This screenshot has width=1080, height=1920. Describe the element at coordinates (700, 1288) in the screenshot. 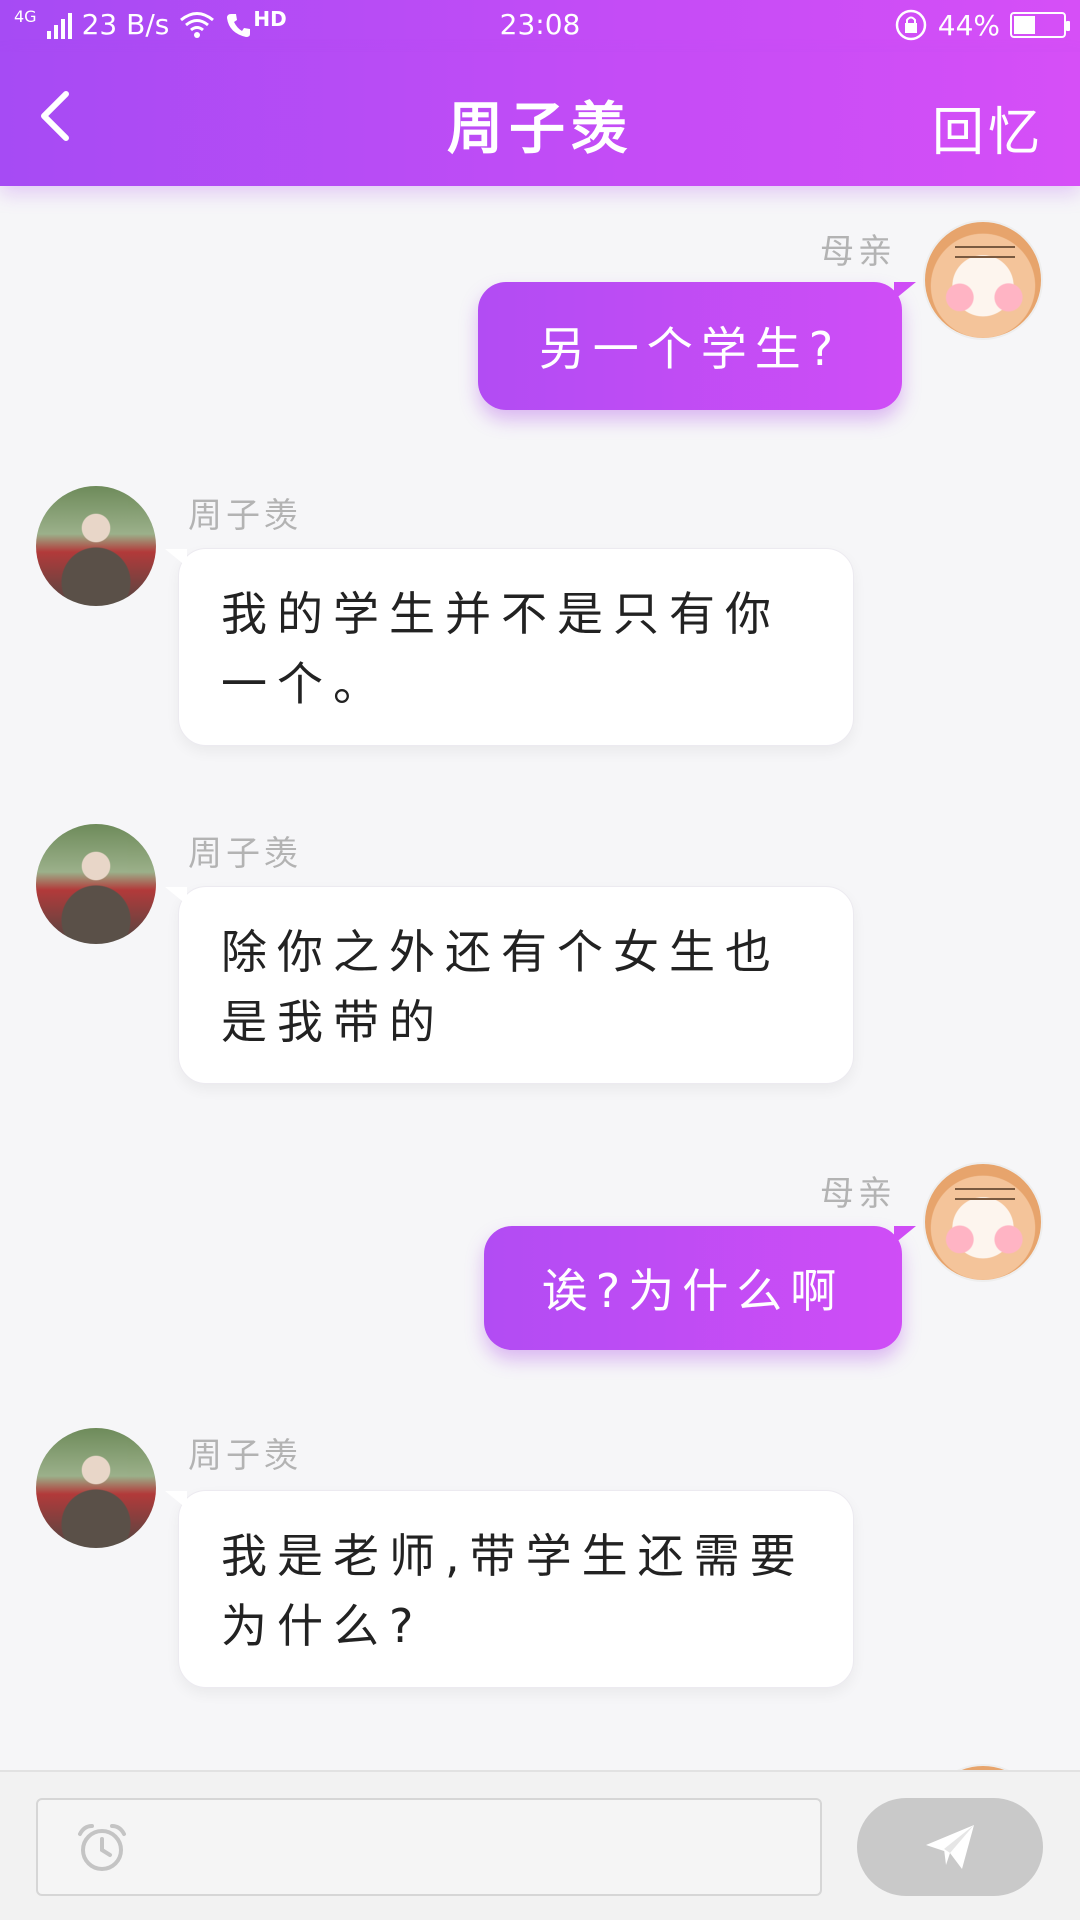

I see `message-bubble: 诶?为什么啊` at that location.